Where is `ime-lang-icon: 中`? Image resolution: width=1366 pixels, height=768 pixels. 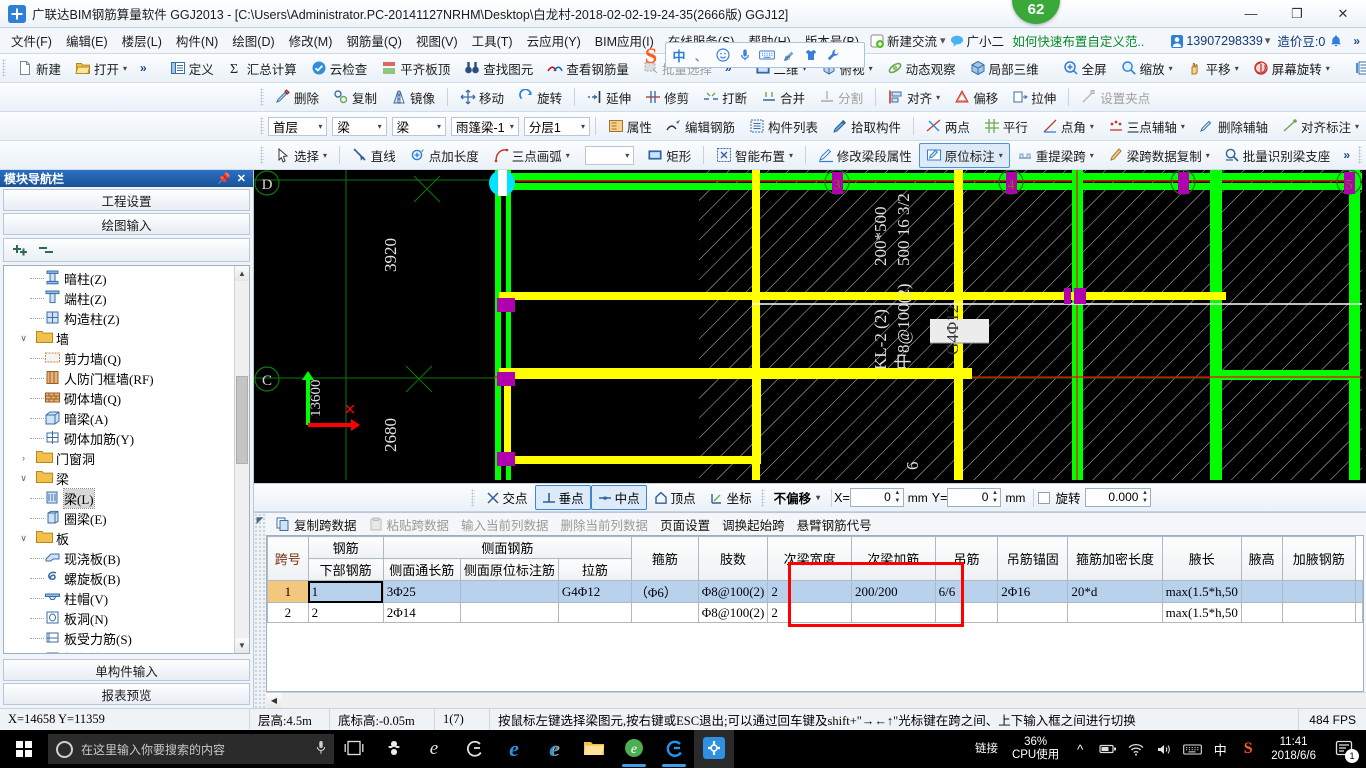 ime-lang-icon: 中 is located at coordinates (679, 55).